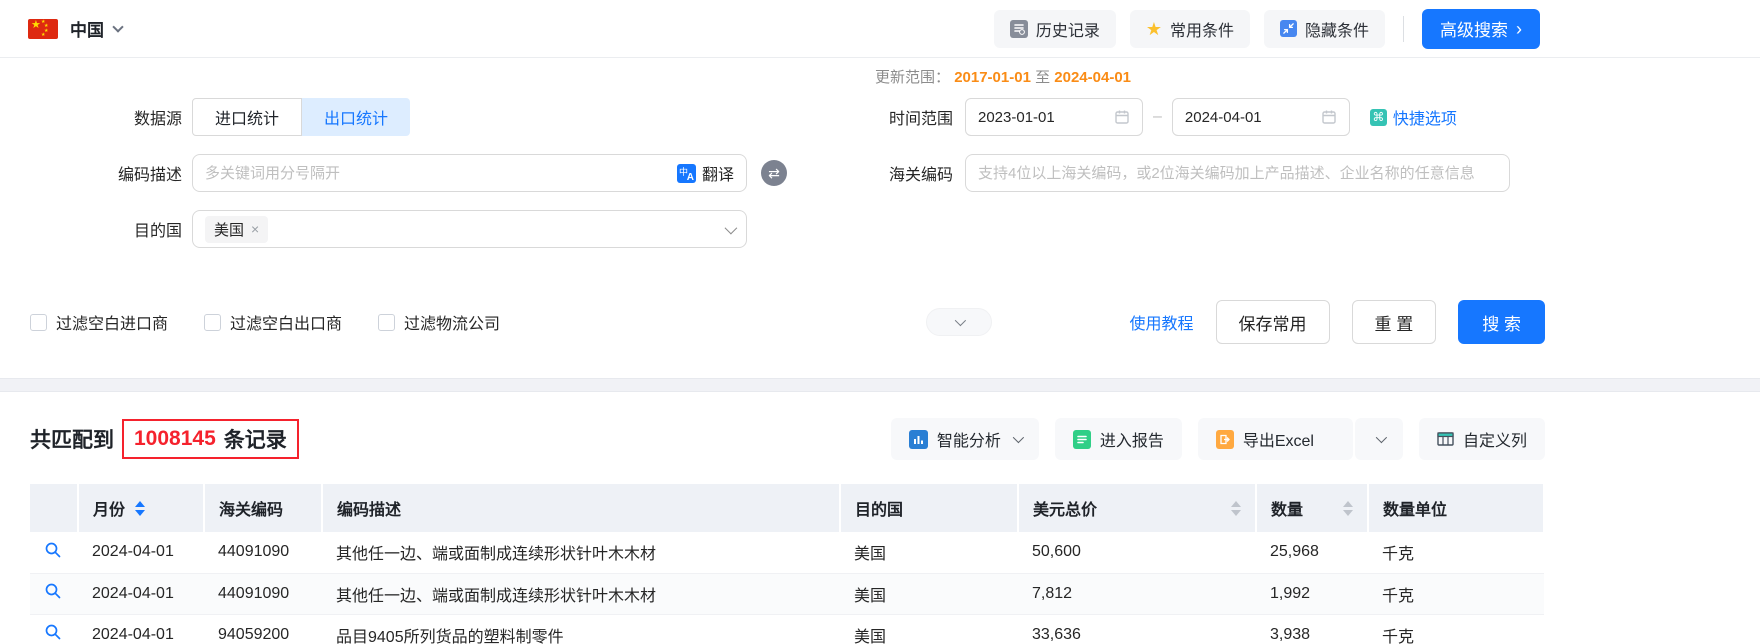 The width and height of the screenshot is (1760, 644). Describe the element at coordinates (1043, 77) in the screenshot. I see `update-range-conjunction: 至` at that location.